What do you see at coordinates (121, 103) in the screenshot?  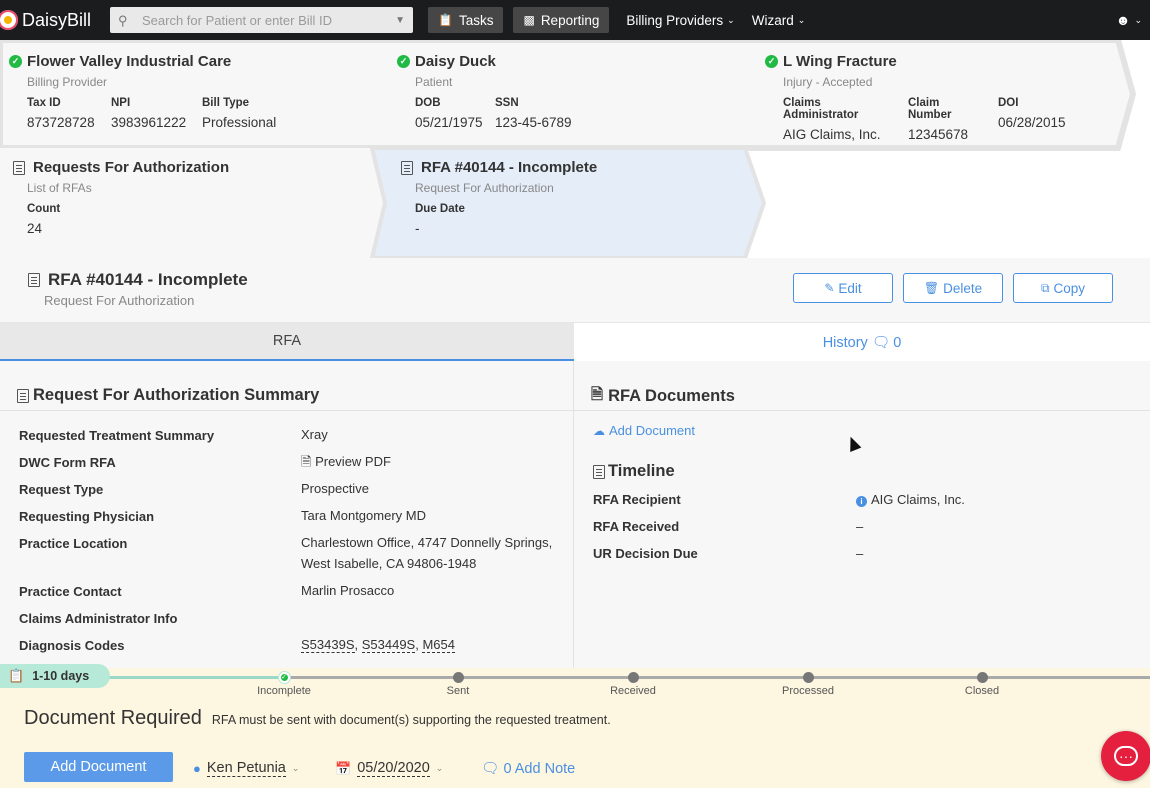 I see `field-label: NPI` at bounding box center [121, 103].